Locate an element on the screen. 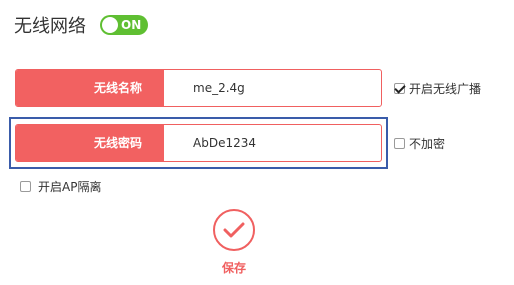 The width and height of the screenshot is (514, 285). wireless-toggle: ON is located at coordinates (124, 25).